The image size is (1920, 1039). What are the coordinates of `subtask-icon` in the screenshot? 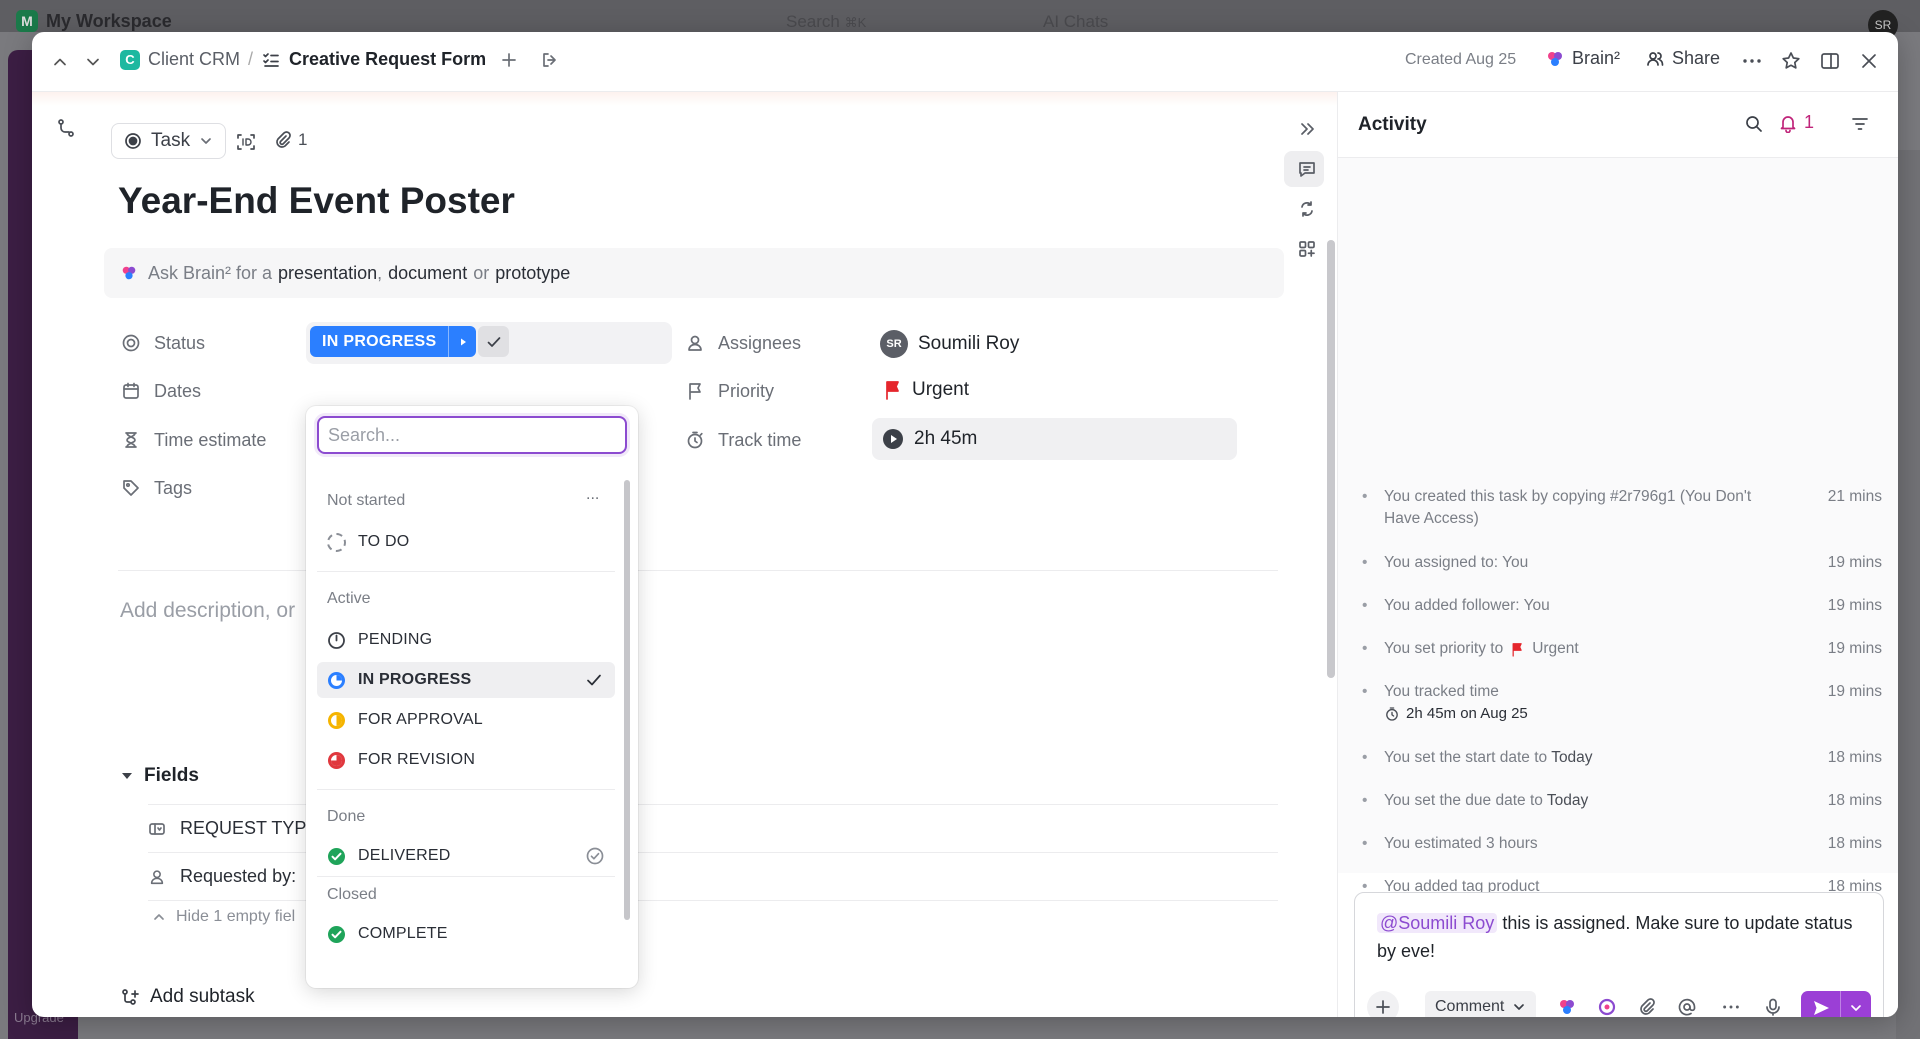 It's located at (130, 997).